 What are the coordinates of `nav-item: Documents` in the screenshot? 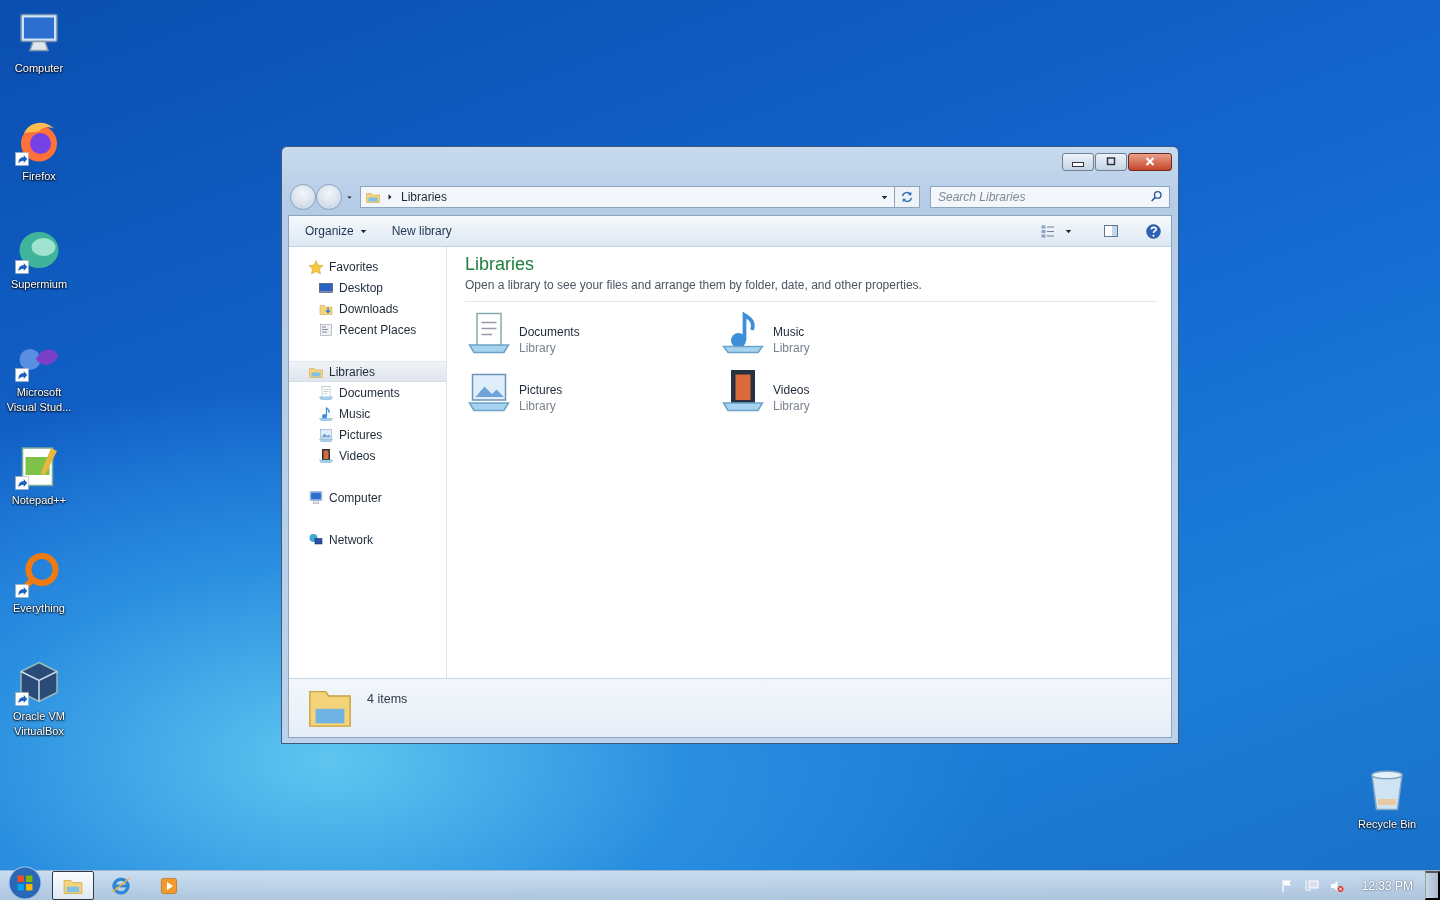 It's located at (367, 392).